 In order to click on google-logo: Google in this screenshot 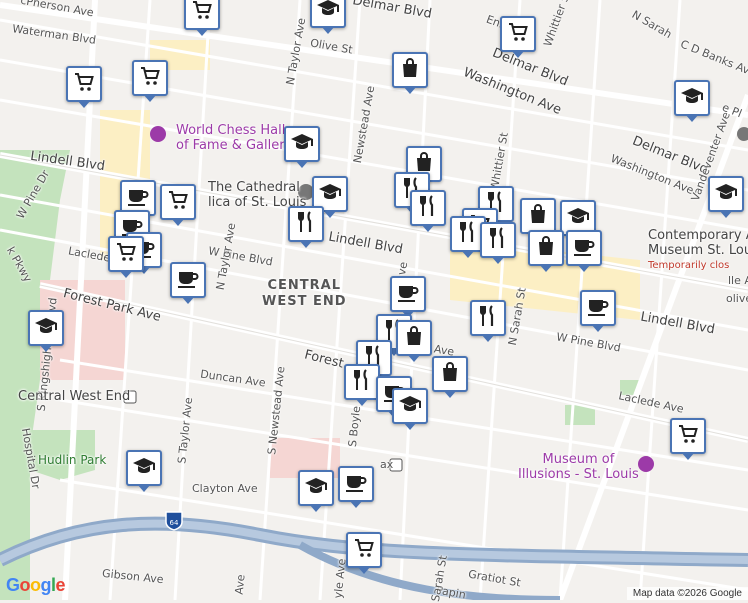, I will do `click(36, 585)`.